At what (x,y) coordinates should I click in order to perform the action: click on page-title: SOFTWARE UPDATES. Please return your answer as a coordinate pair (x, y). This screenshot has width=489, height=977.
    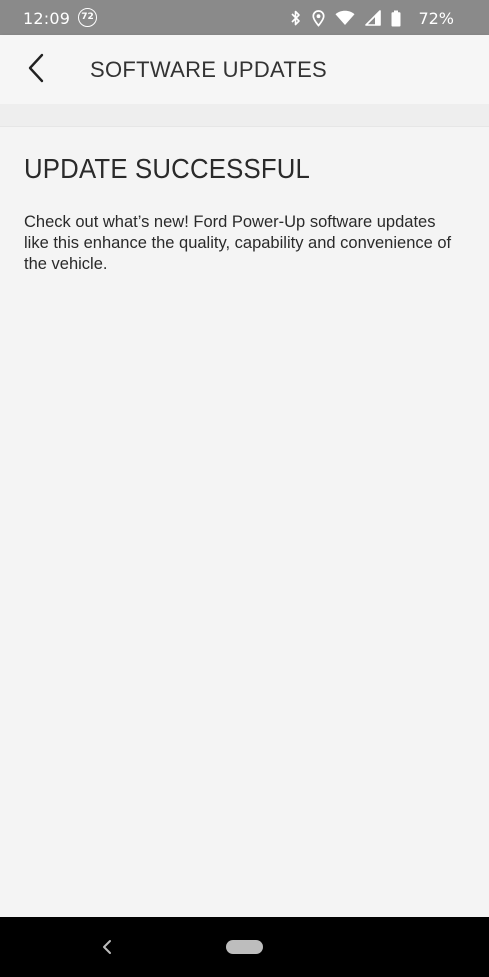
    Looking at the image, I should click on (209, 69).